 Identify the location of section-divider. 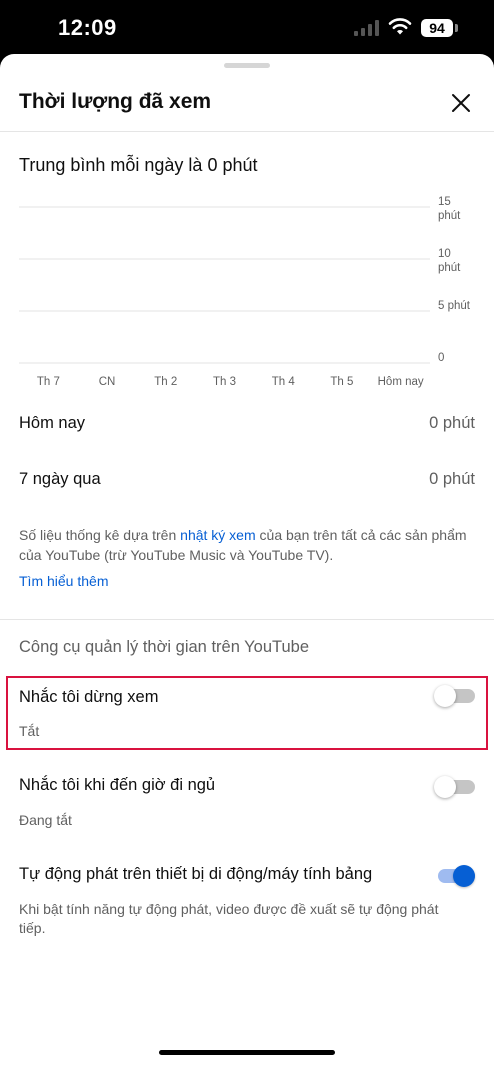
(247, 619).